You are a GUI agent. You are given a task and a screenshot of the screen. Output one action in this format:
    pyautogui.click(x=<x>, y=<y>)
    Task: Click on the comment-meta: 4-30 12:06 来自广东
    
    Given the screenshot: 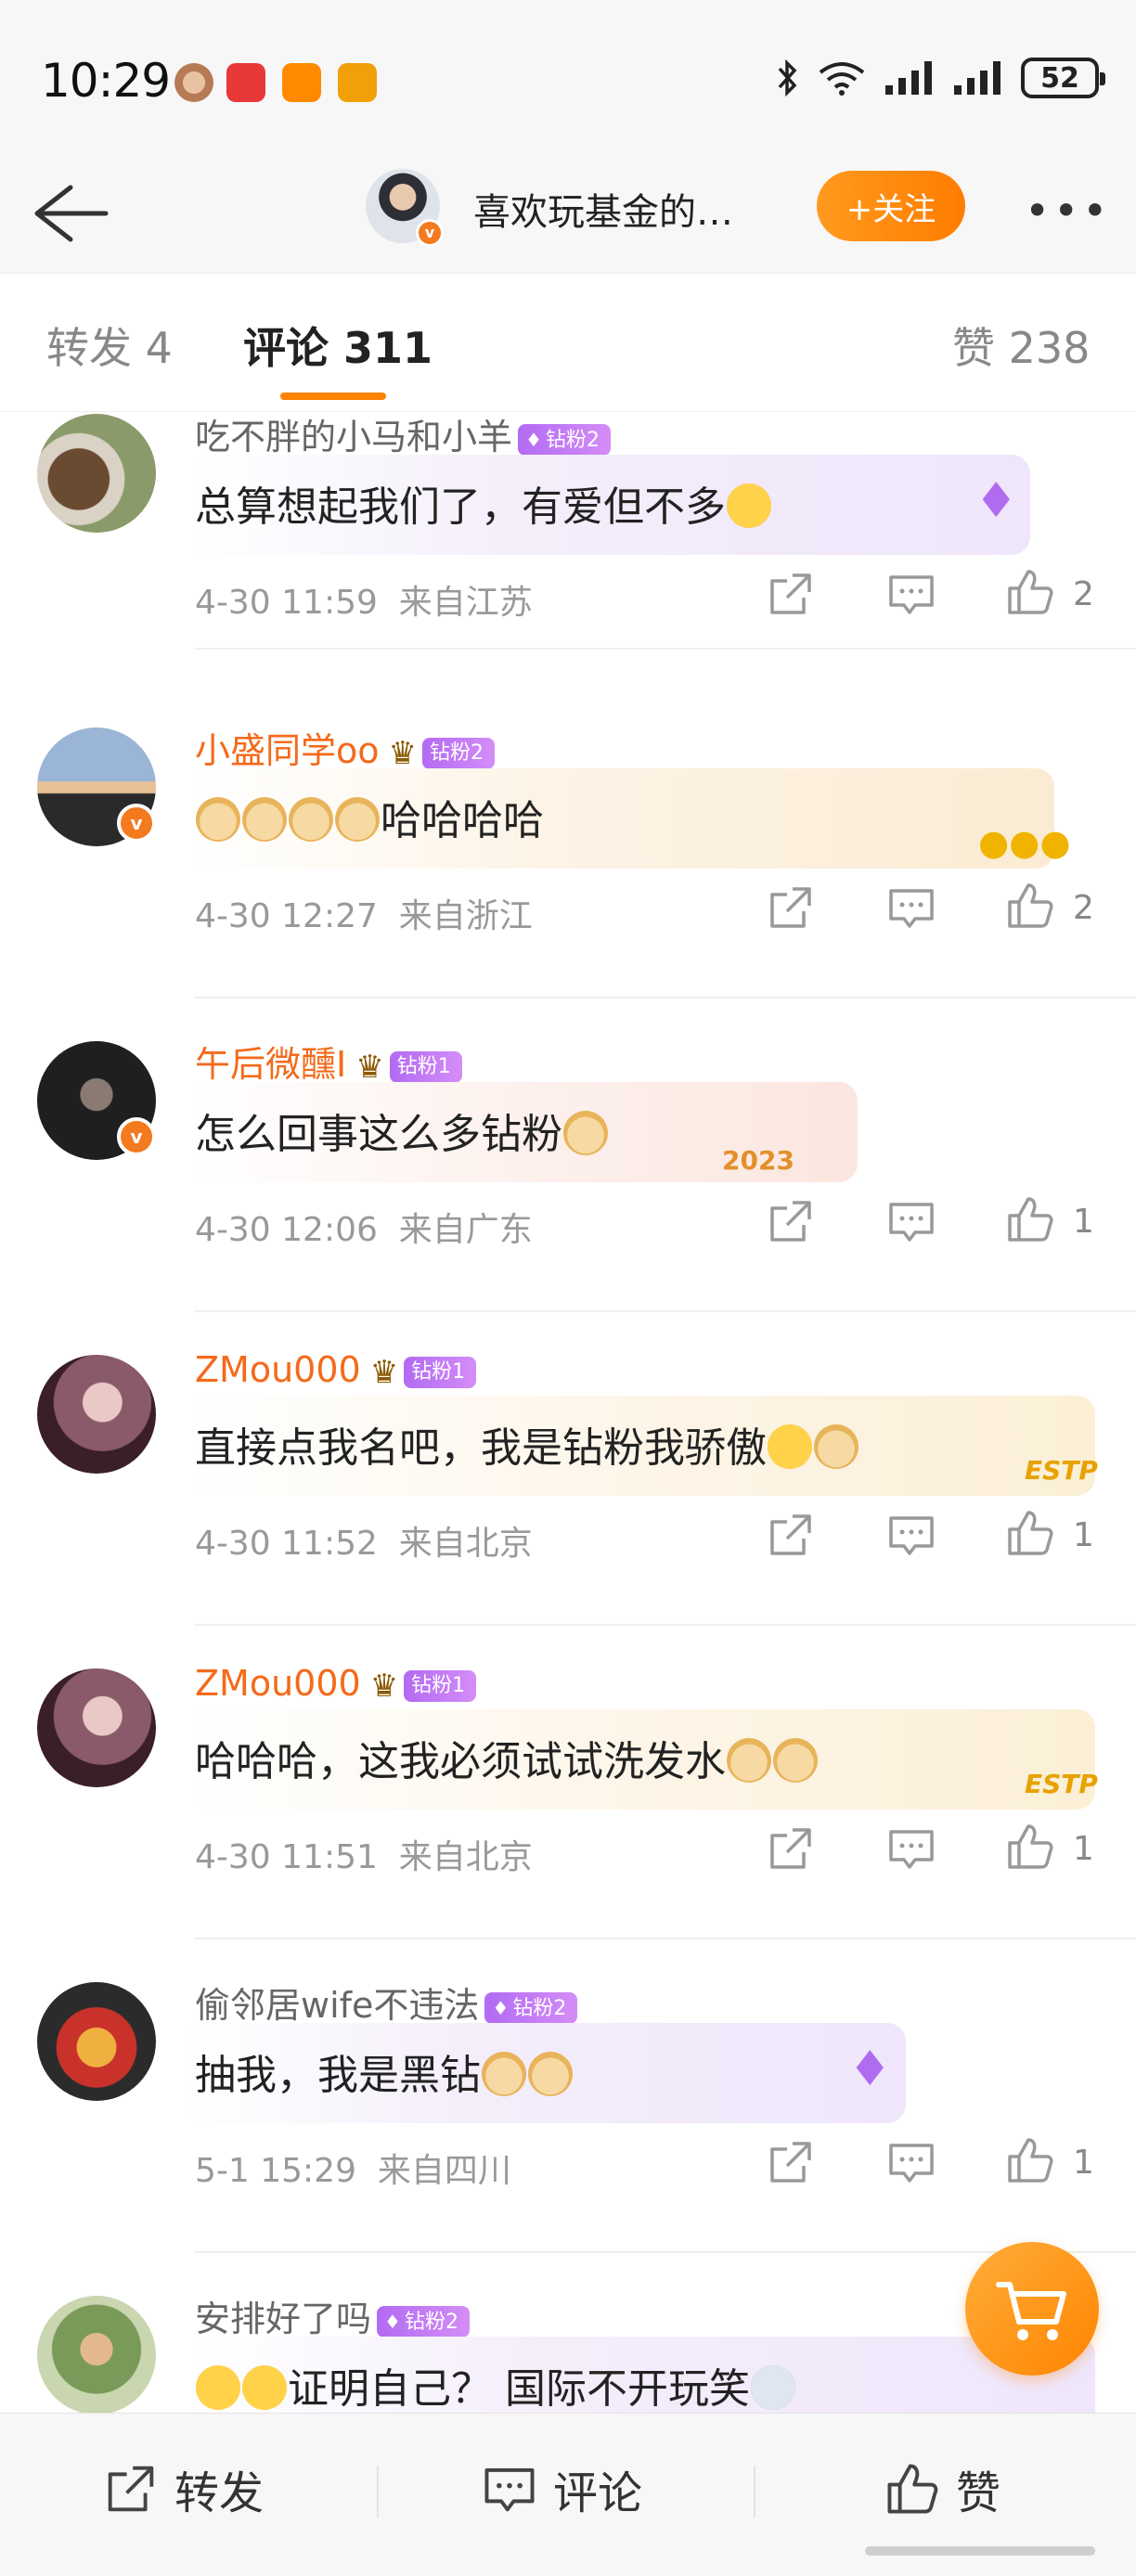 What is the action you would take?
    pyautogui.click(x=364, y=1227)
    